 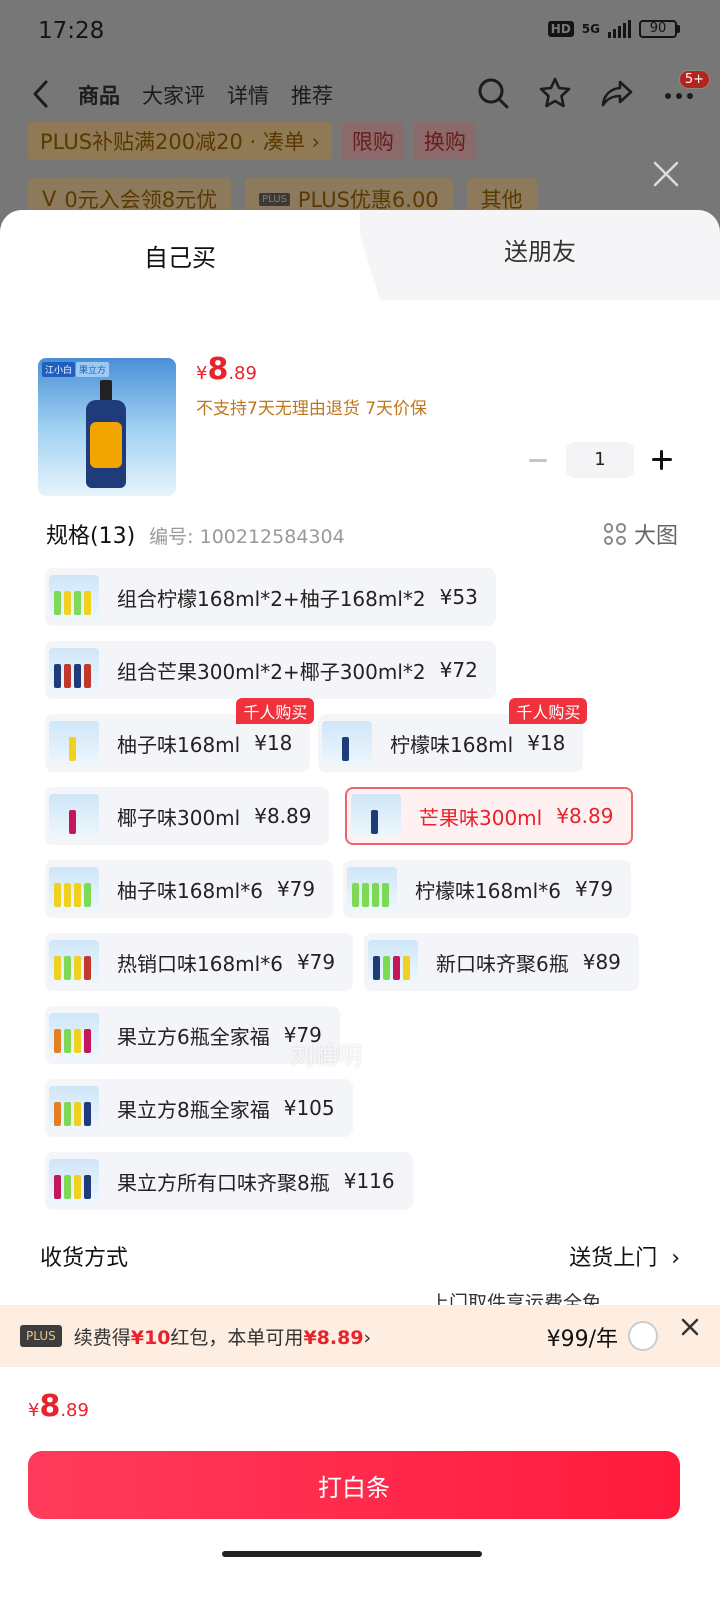 What do you see at coordinates (360, 32) in the screenshot?
I see `status-bar: 17:28 HD 5G 90` at bounding box center [360, 32].